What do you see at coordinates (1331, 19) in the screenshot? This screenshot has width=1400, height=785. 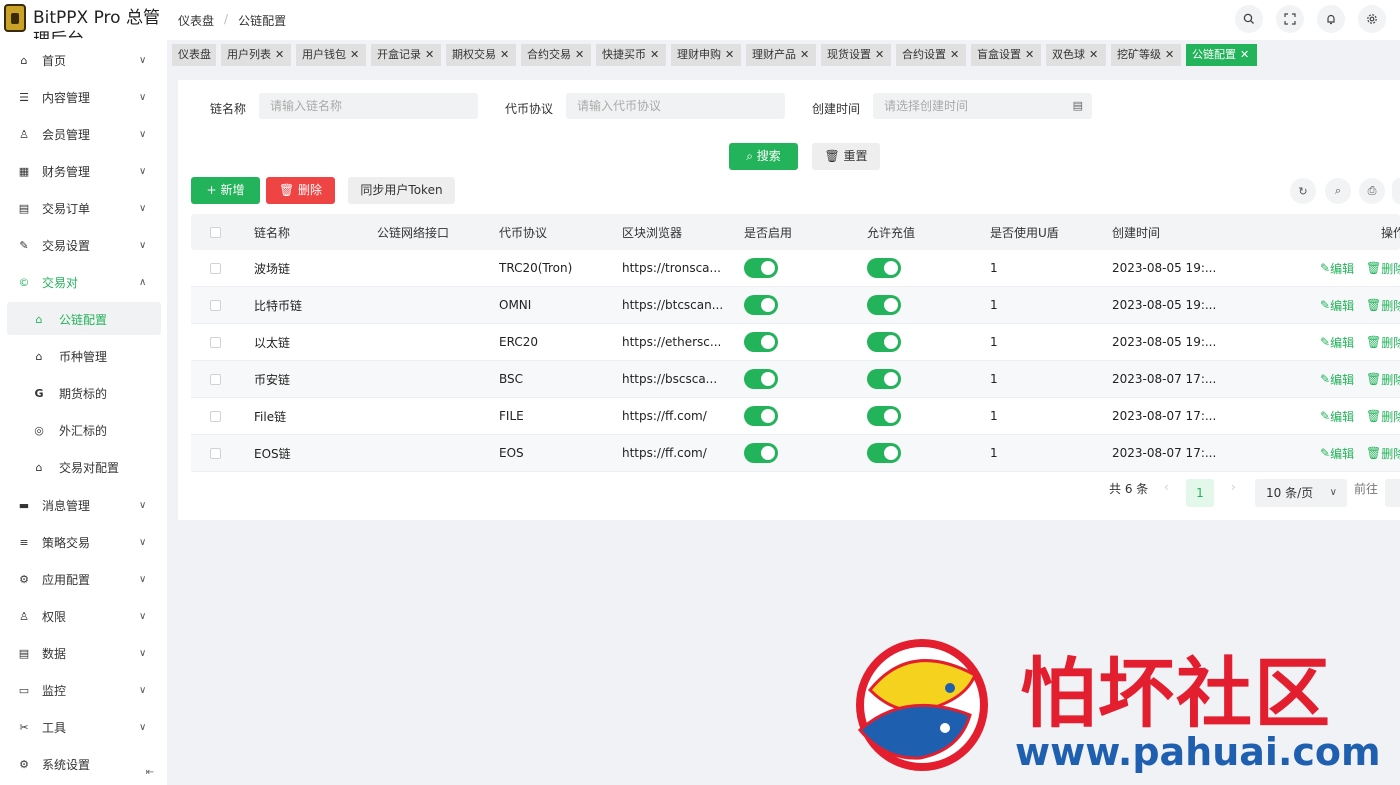 I see `bell-icon` at bounding box center [1331, 19].